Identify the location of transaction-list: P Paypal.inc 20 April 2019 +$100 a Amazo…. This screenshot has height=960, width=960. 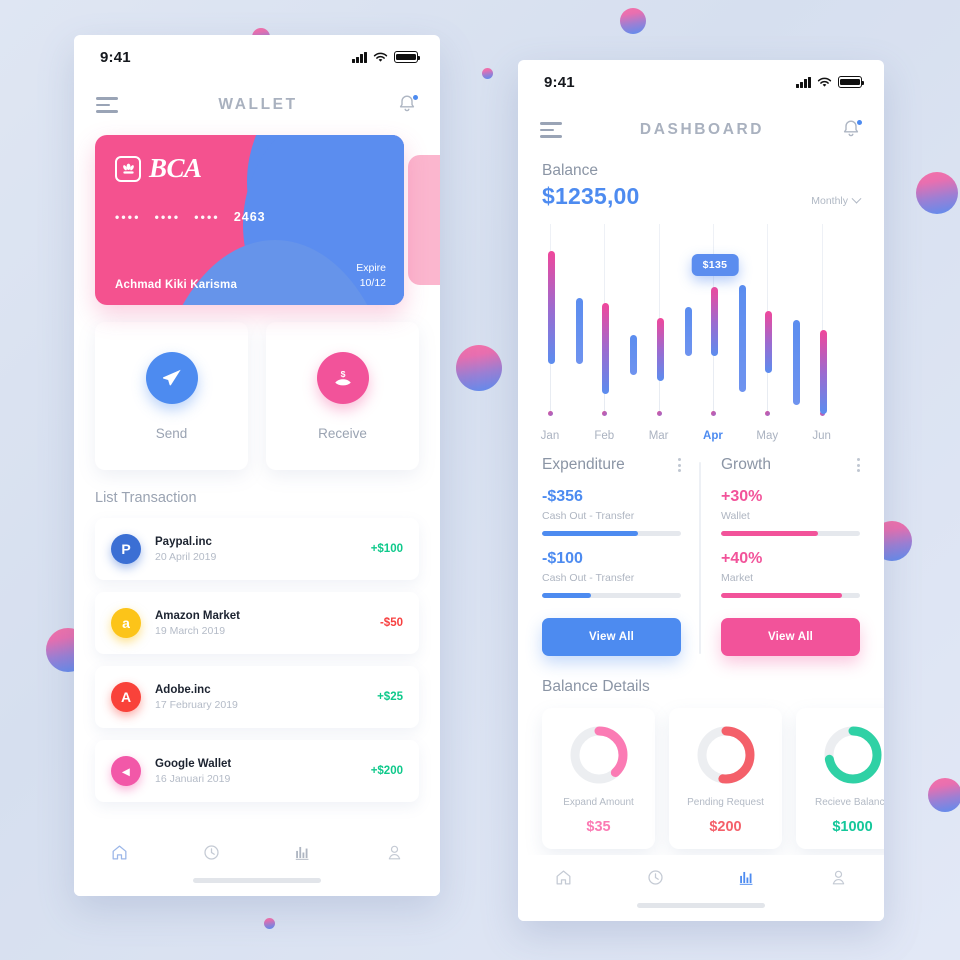
(257, 654).